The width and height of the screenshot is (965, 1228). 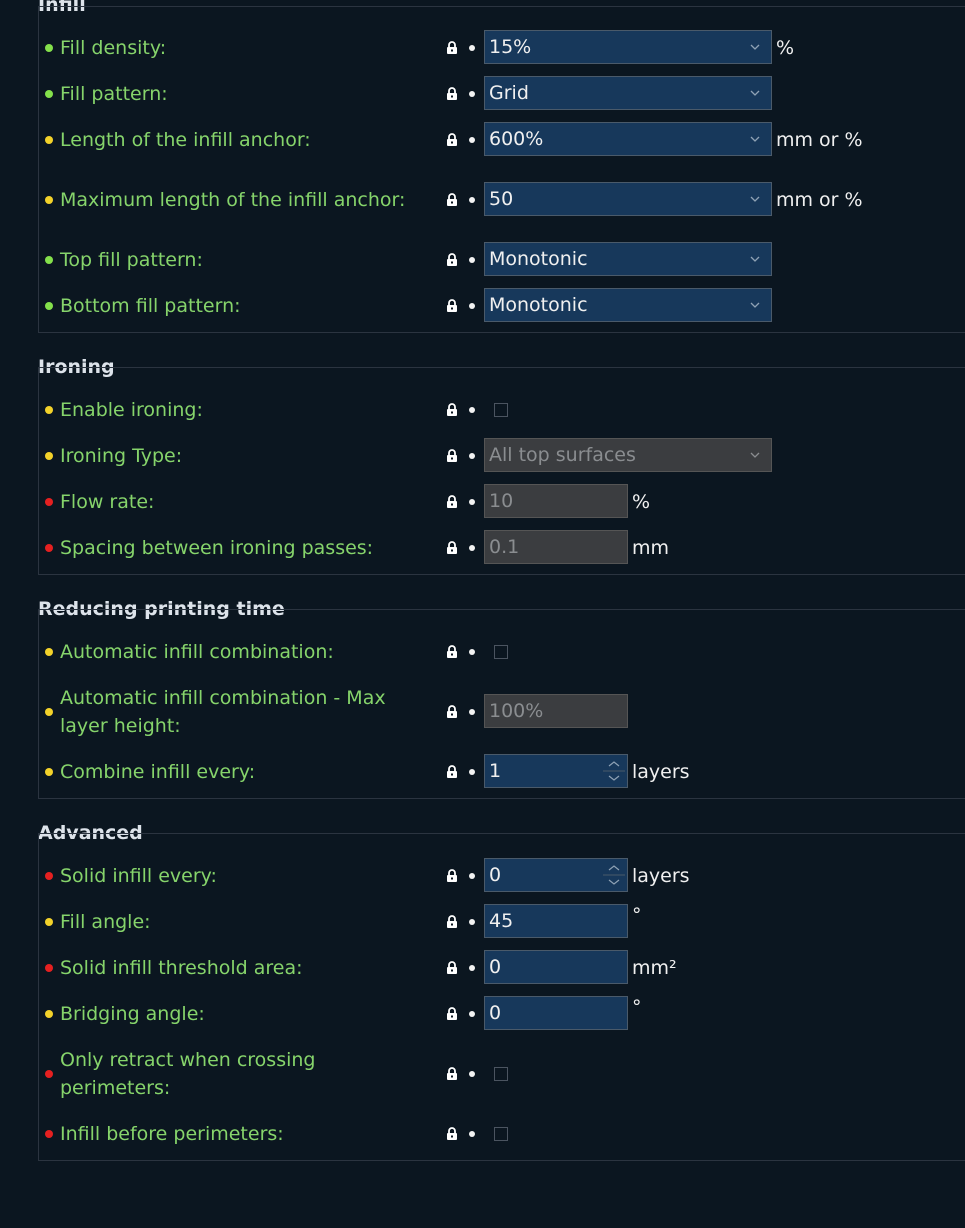 What do you see at coordinates (641, 502) in the screenshot?
I see `unit-label: %` at bounding box center [641, 502].